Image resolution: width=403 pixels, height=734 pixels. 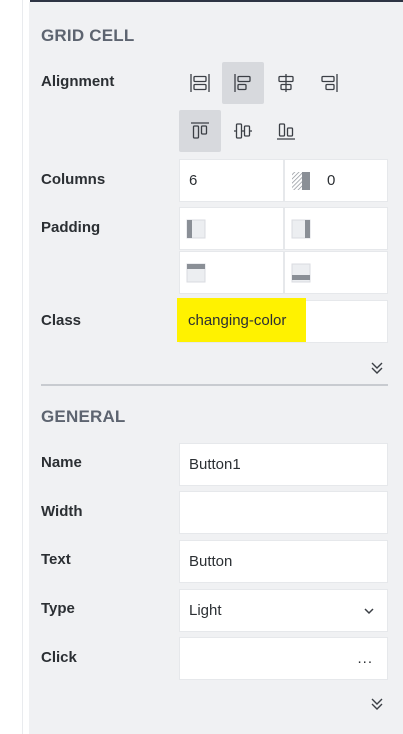 I want to click on type-label: Type, so click(x=58, y=608).